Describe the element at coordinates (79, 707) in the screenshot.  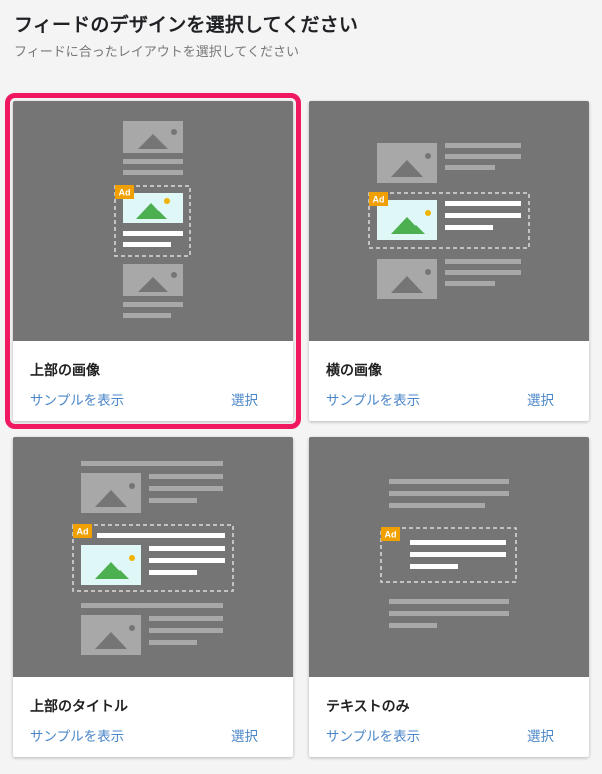
I see `card-label: 上部のタイトル` at that location.